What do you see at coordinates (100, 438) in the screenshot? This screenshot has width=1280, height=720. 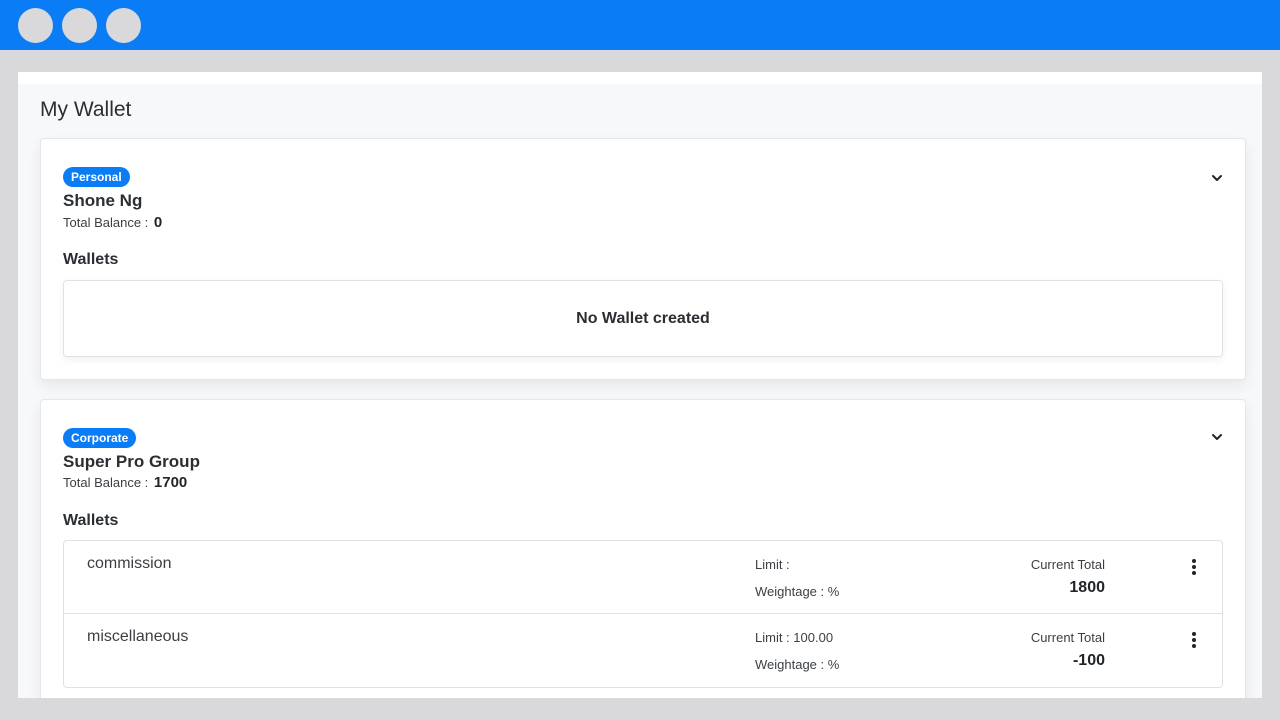 I see `account-type-badge: Corporate` at bounding box center [100, 438].